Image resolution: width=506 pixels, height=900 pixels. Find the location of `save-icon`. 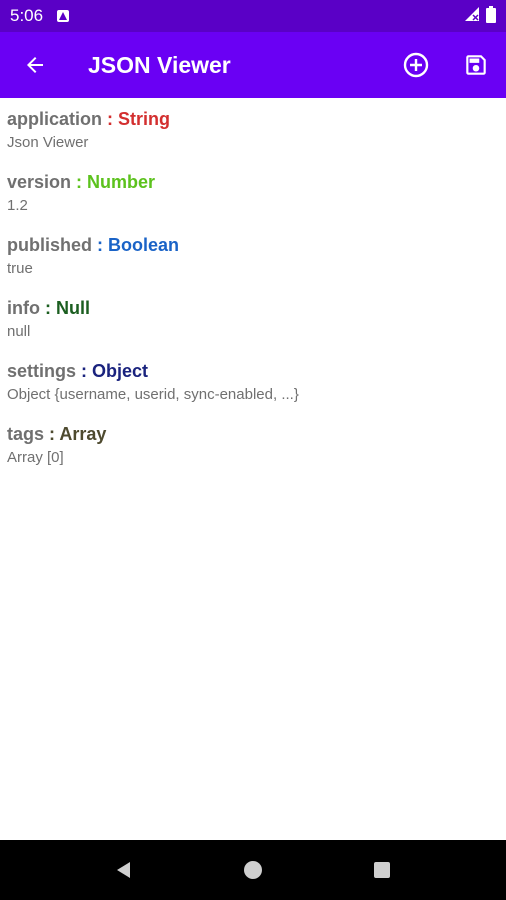

save-icon is located at coordinates (476, 65).